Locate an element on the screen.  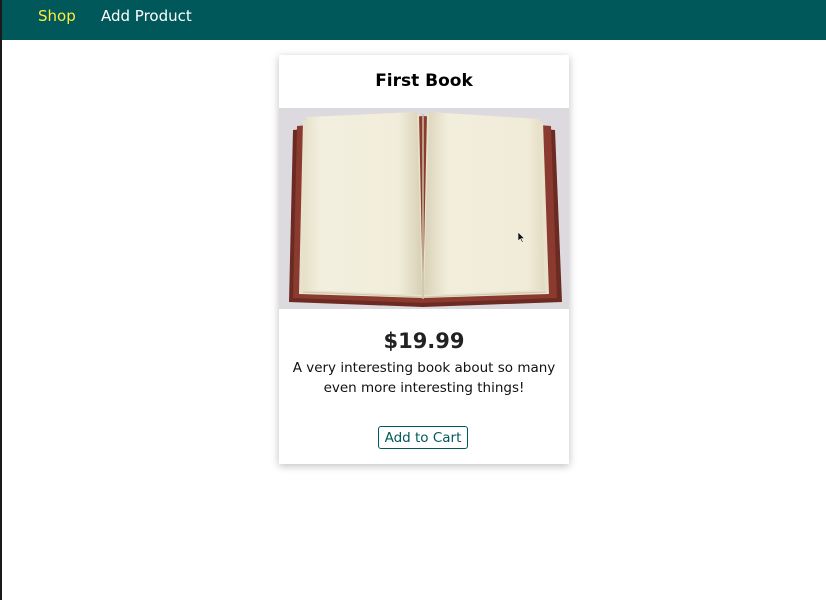
nav-shop-link: Shop is located at coordinates (57, 16).